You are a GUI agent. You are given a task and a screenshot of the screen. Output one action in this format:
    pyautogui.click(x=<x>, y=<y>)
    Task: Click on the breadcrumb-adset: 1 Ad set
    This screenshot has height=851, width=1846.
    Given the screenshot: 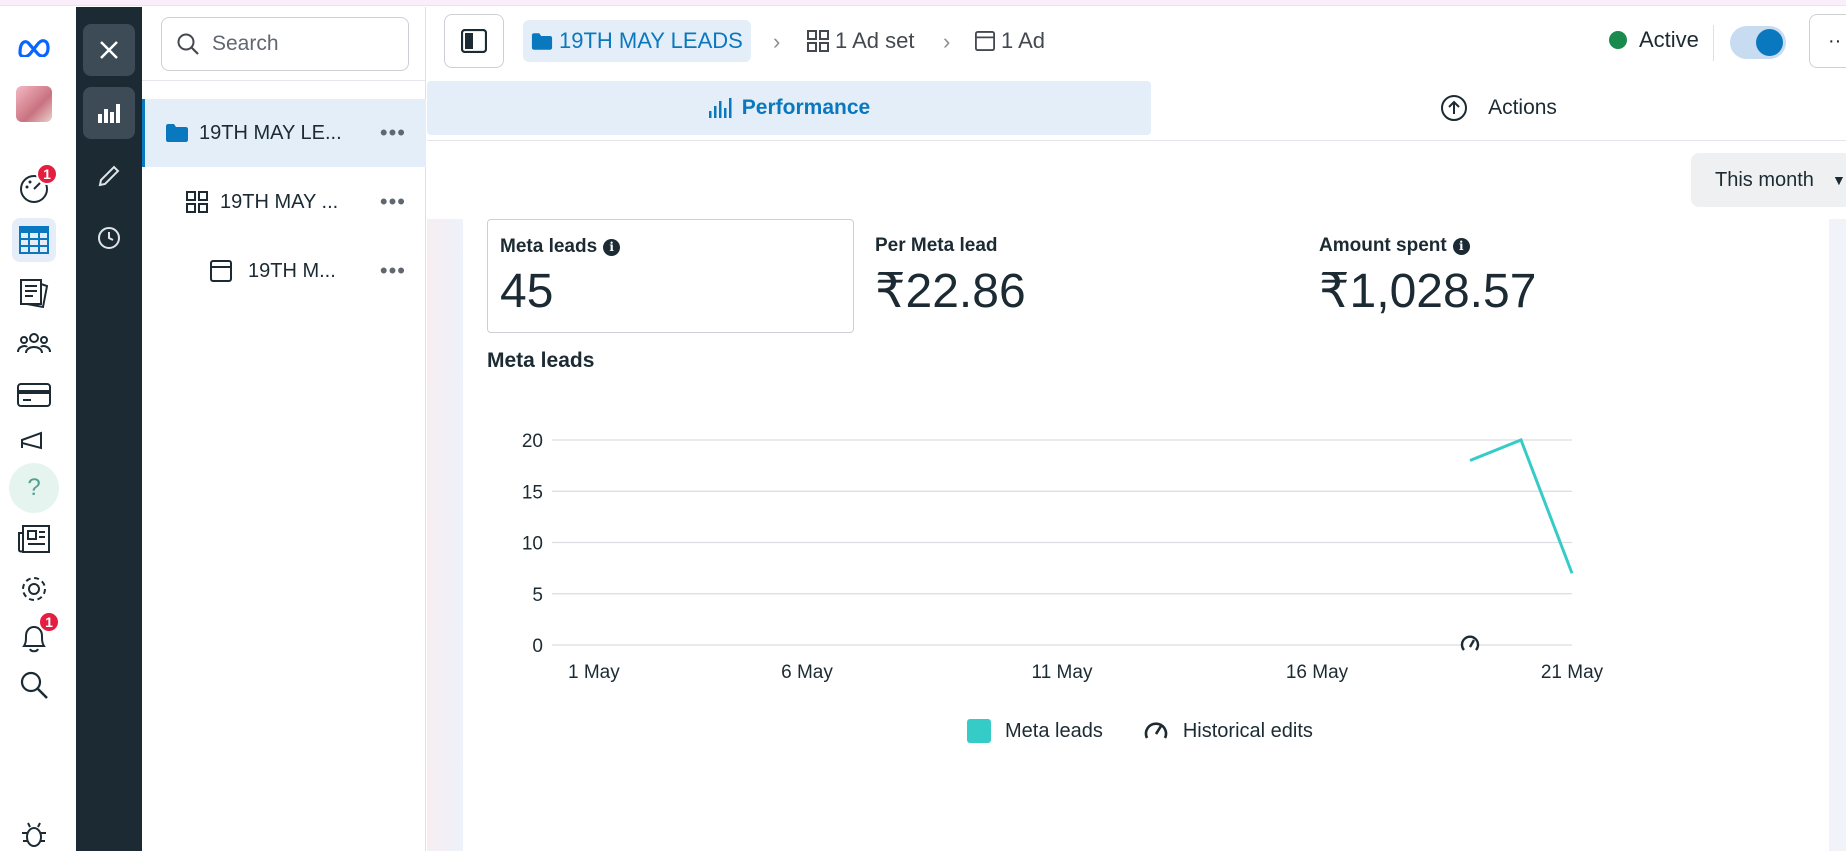 What is the action you would take?
    pyautogui.click(x=861, y=41)
    